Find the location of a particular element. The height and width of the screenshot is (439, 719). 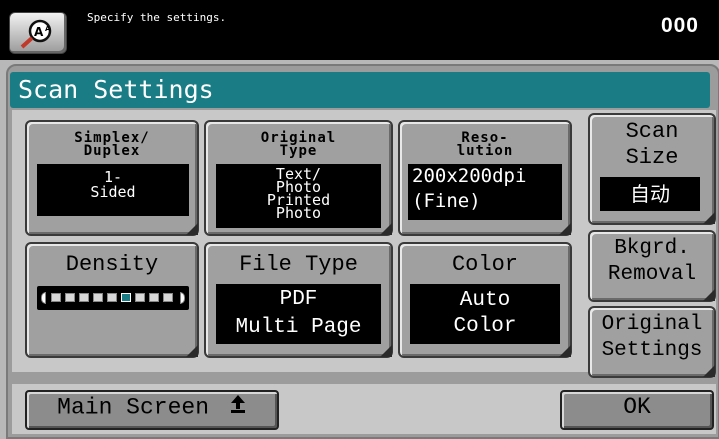

status-bar: A A Specify the settings. 000 is located at coordinates (359, 30).